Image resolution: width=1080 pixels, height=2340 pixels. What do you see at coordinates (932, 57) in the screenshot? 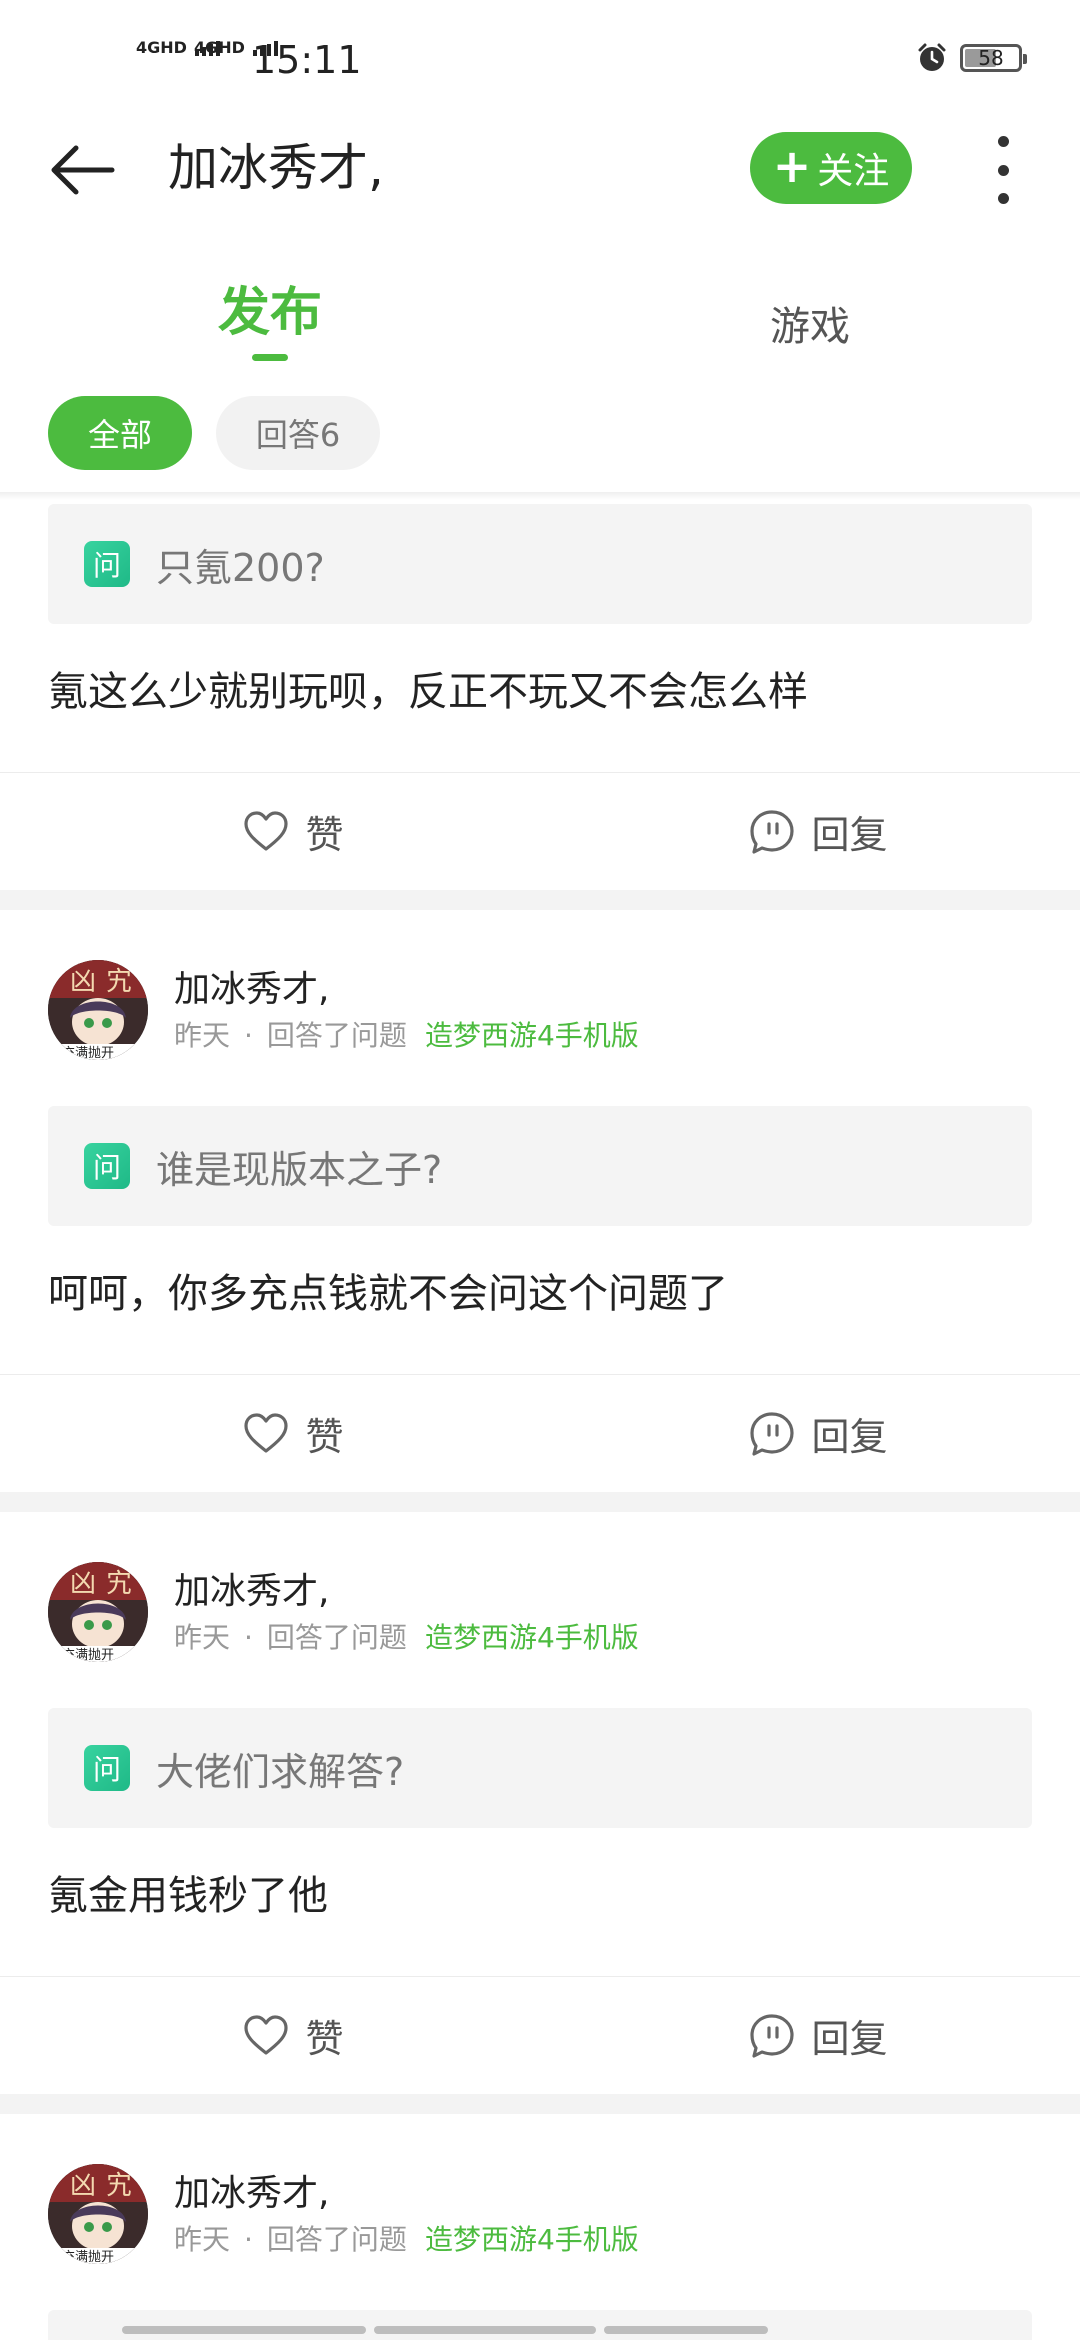
I see `alarm-icon` at bounding box center [932, 57].